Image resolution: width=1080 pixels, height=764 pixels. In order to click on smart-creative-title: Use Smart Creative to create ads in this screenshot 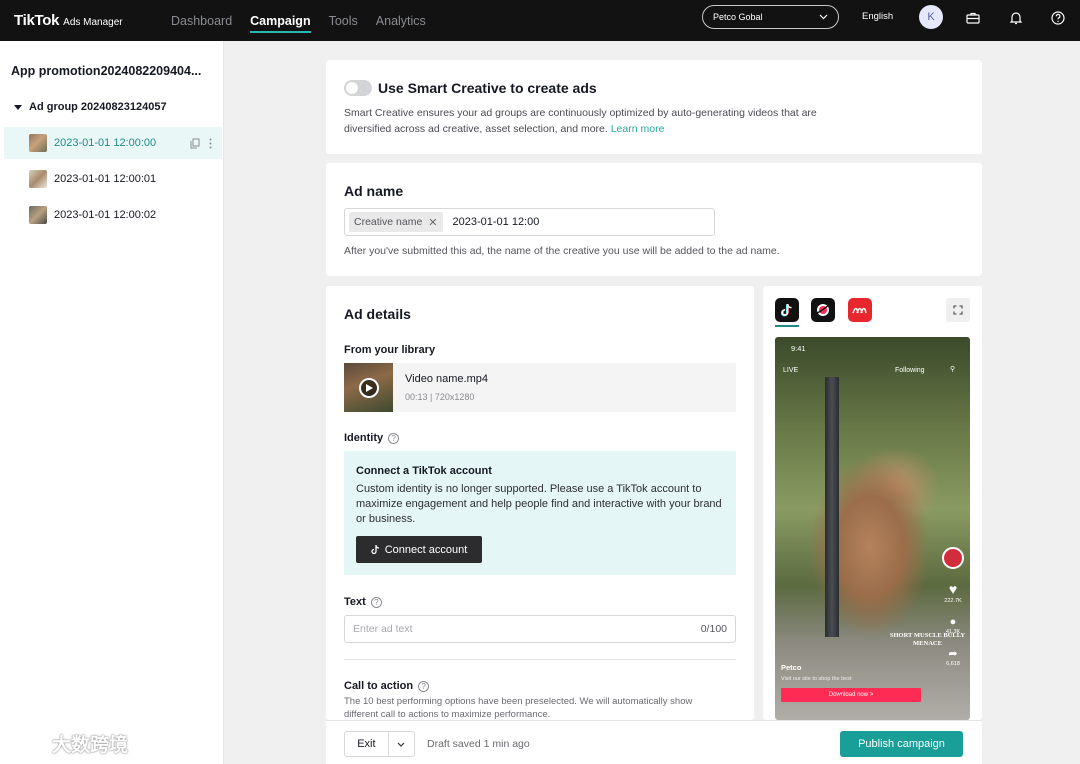, I will do `click(487, 88)`.